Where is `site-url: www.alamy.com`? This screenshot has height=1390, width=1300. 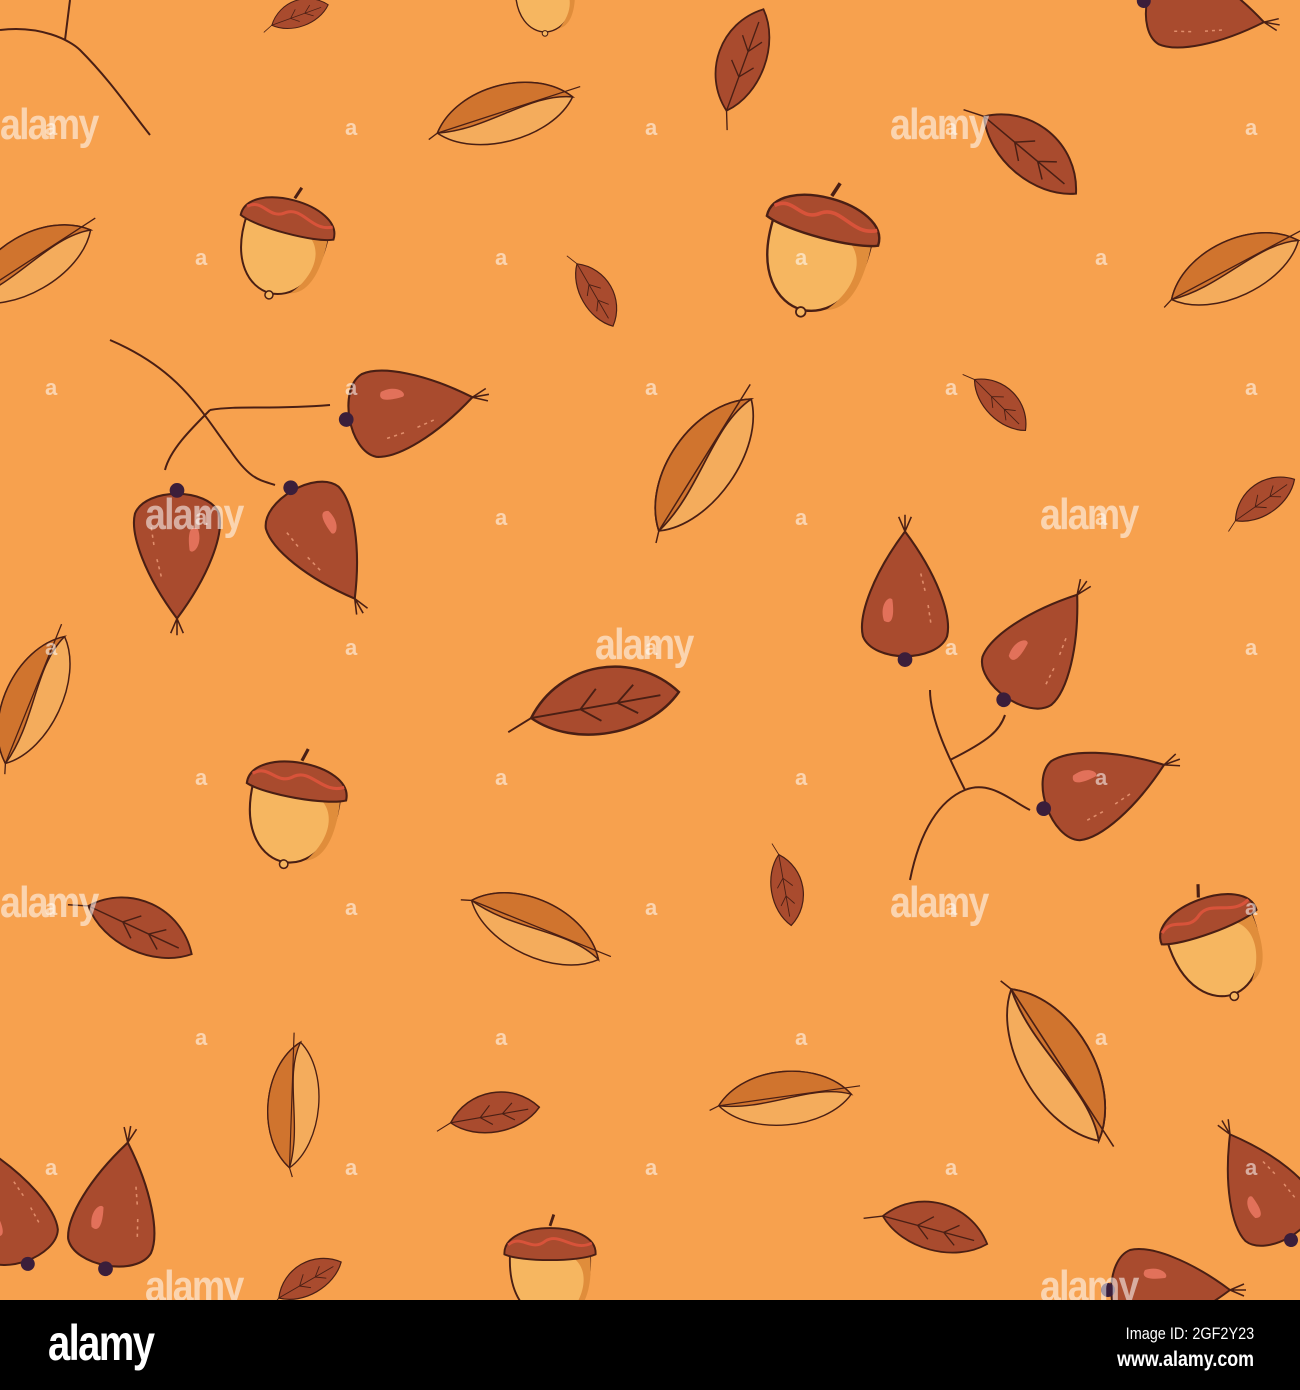
site-url: www.alamy.com is located at coordinates (1185, 1360).